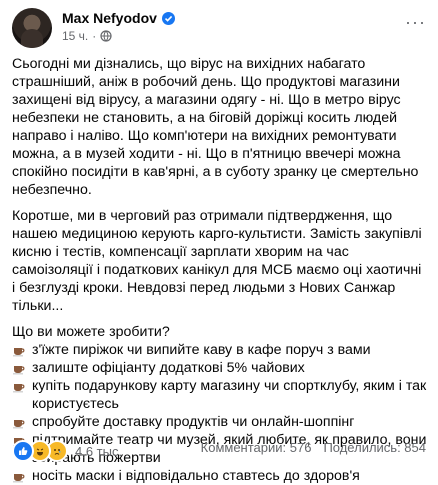 This screenshot has width=438, height=485. Describe the element at coordinates (374, 447) in the screenshot. I see `shares-count: Поделились: 854` at that location.